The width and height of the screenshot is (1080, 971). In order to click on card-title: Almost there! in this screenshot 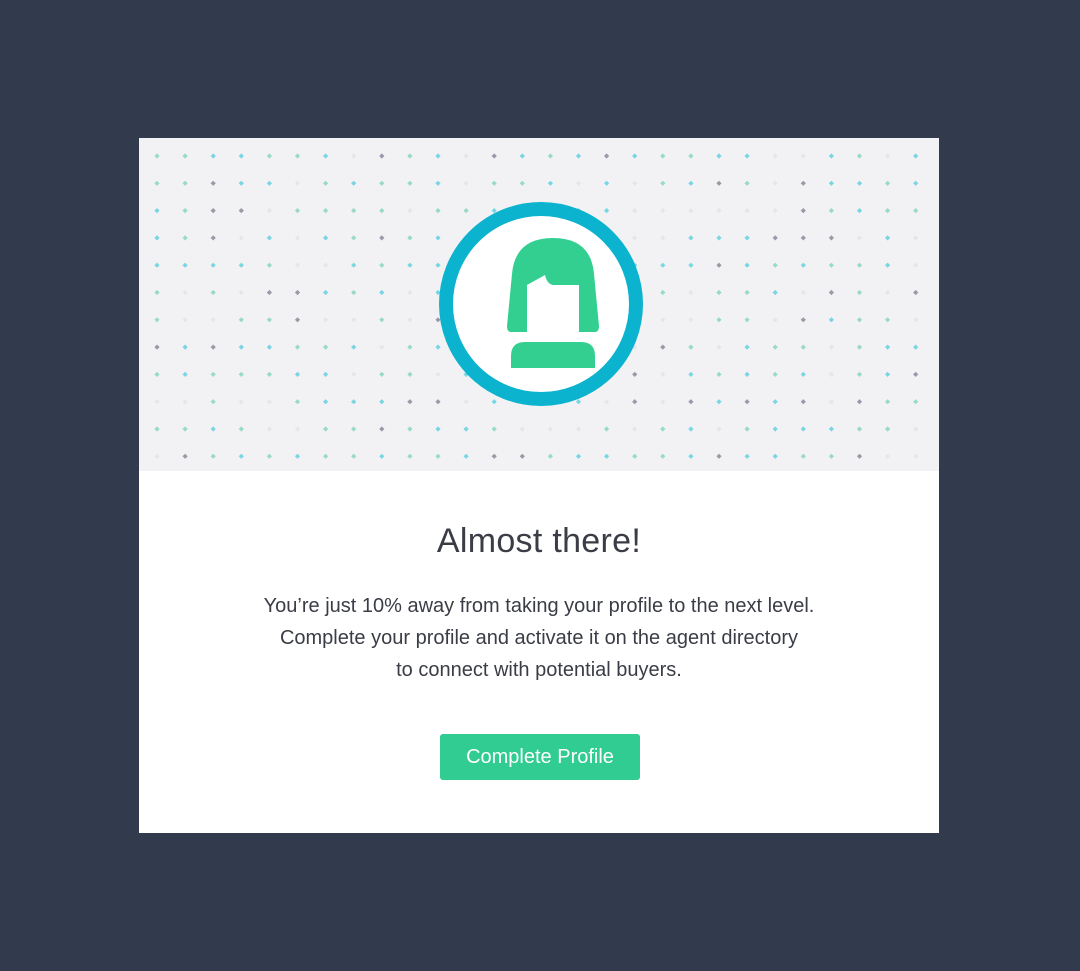, I will do `click(539, 541)`.